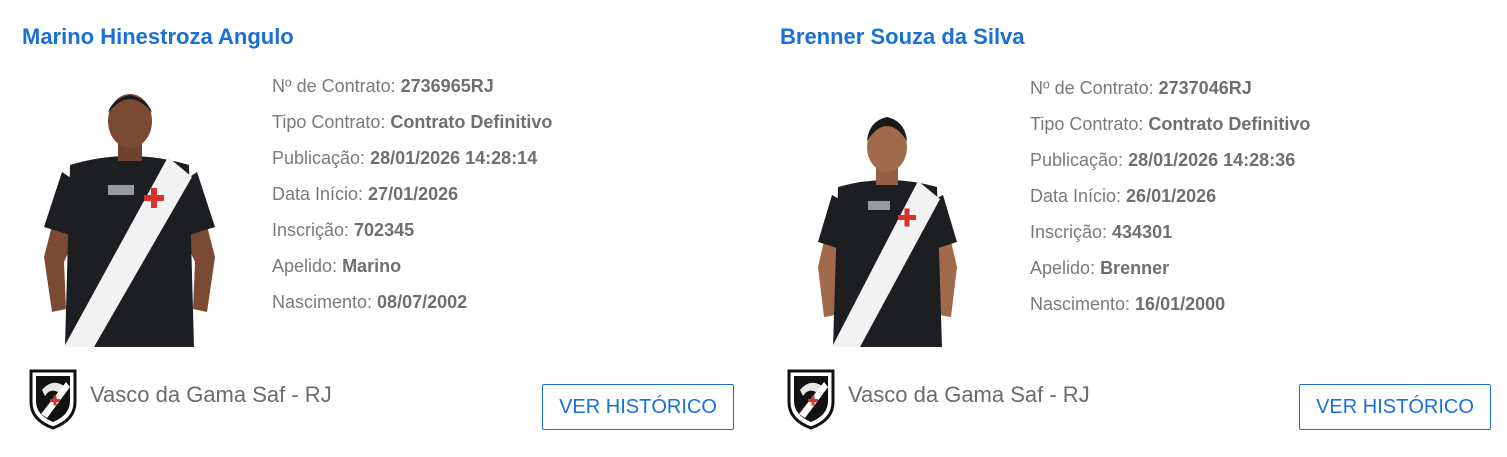 The height and width of the screenshot is (457, 1507). I want to click on birthdate: 16/01/2000, so click(1180, 304).